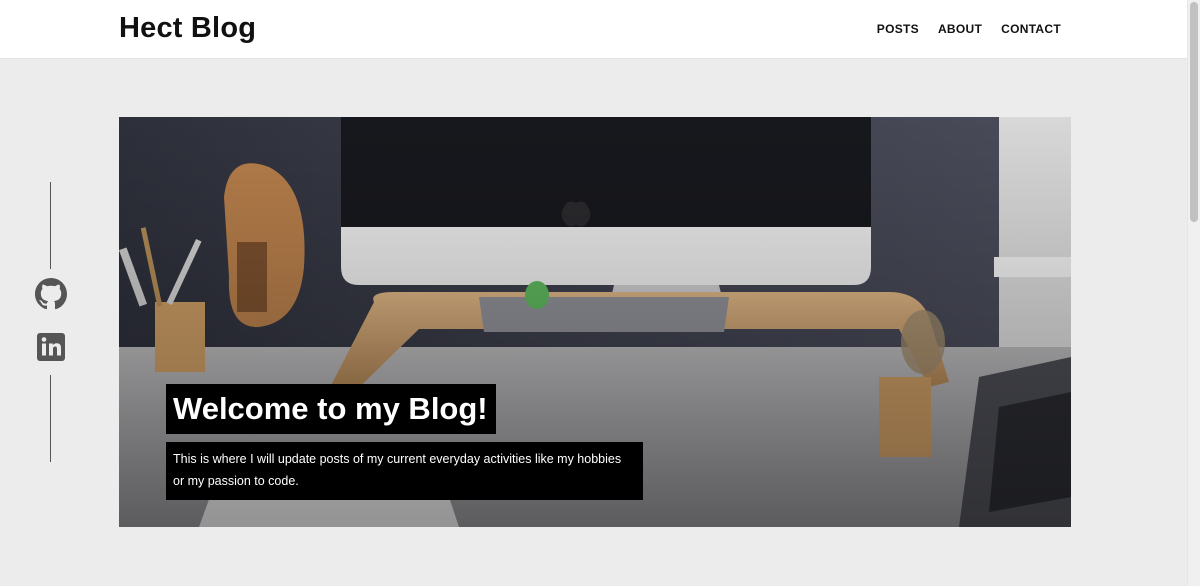  What do you see at coordinates (187, 28) in the screenshot?
I see `site-title-link: Hect Blog` at bounding box center [187, 28].